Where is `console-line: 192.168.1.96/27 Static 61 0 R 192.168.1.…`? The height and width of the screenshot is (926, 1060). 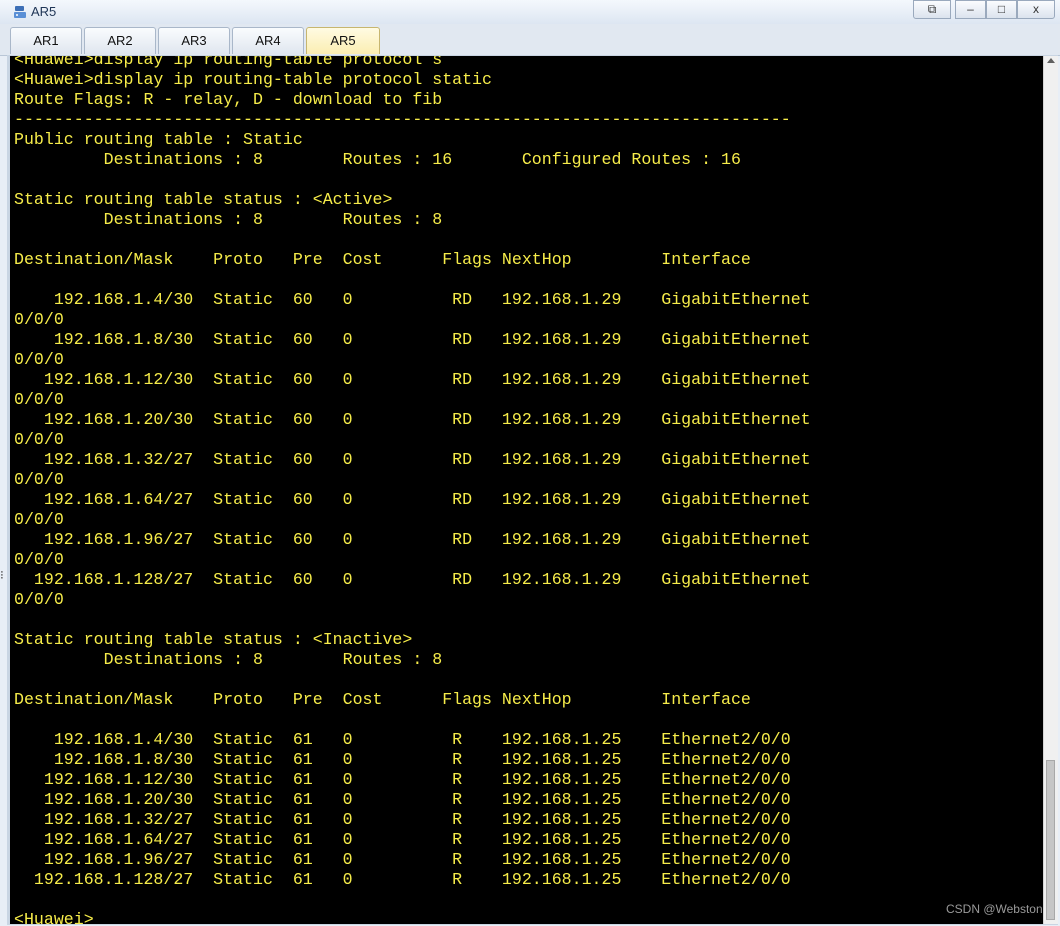 console-line: 192.168.1.96/27 Static 61 0 R 192.168.1.… is located at coordinates (402, 859).